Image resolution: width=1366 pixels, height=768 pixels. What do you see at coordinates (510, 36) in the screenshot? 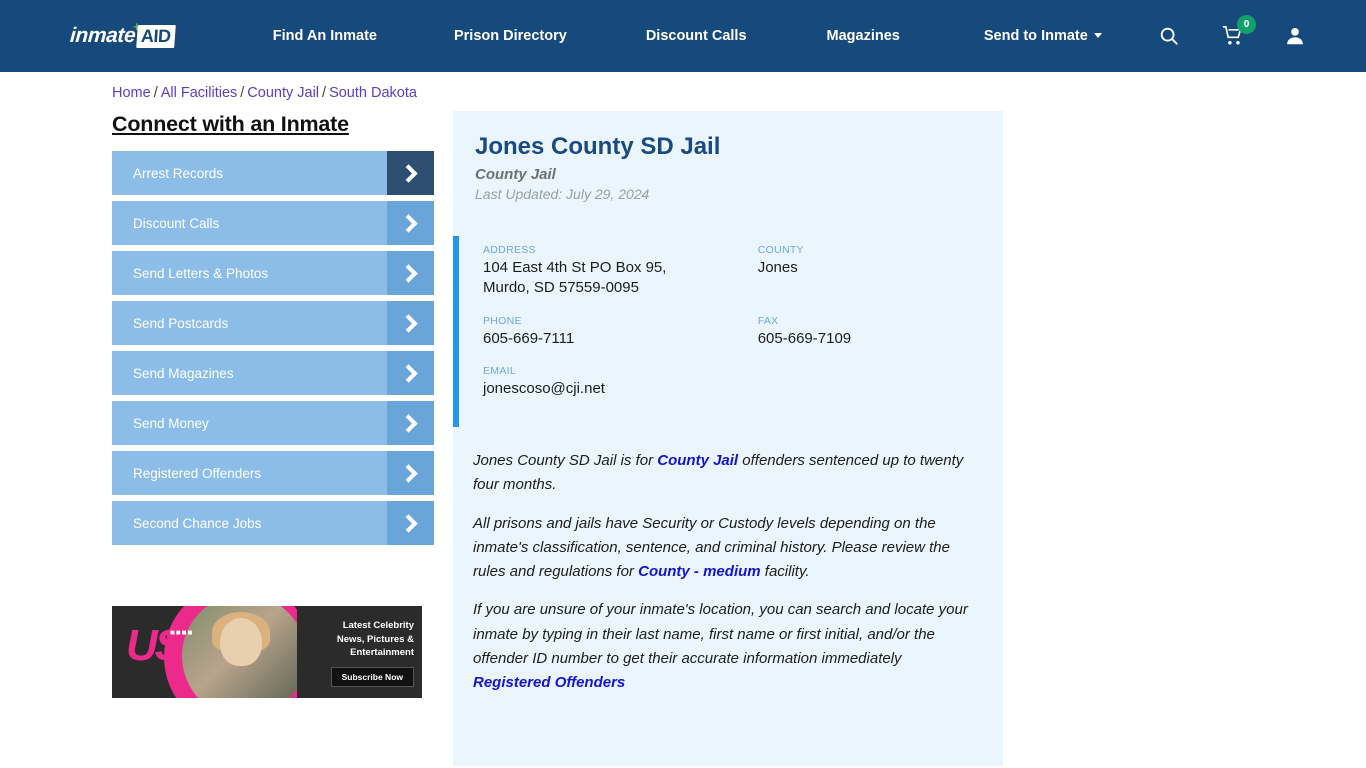
I see `nav-item-prison-directory: Prison Directory` at bounding box center [510, 36].